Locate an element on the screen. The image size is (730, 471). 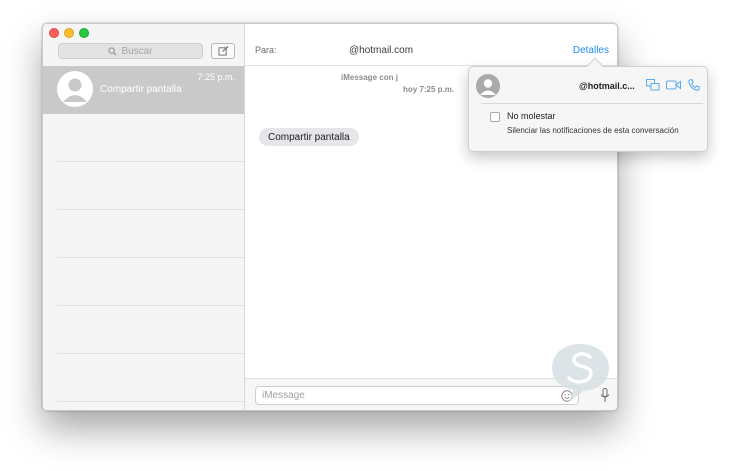
conversation-name: Compartir pantalla is located at coordinates (141, 89).